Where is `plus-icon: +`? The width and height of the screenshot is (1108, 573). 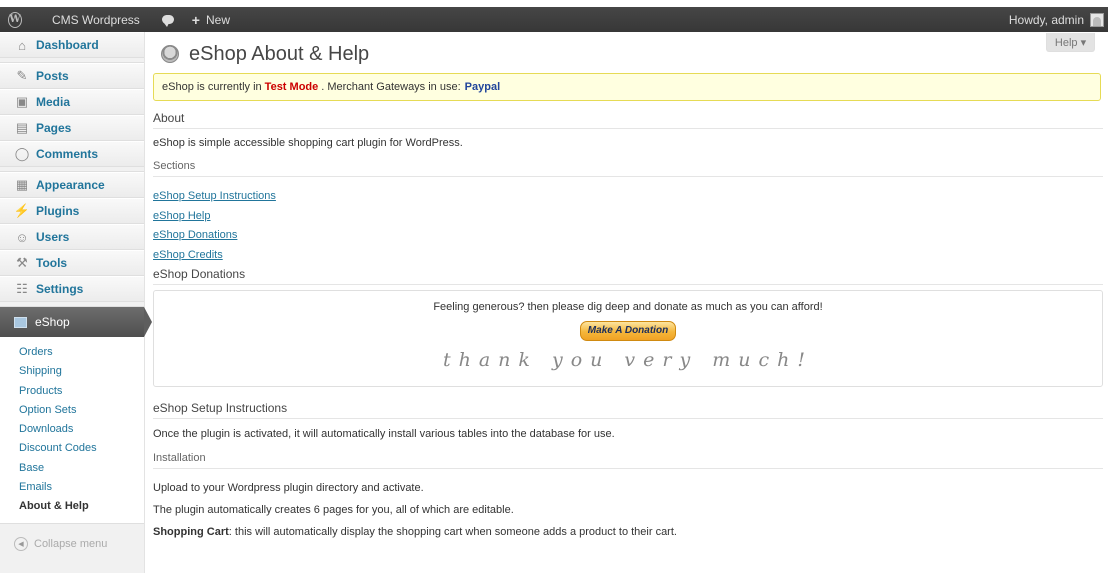
plus-icon: + is located at coordinates (195, 19).